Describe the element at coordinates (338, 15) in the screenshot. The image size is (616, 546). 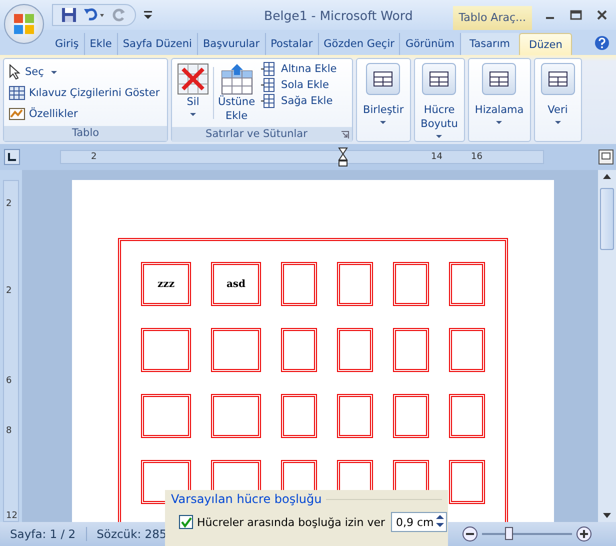
I see `window-title: Belge1 - Microsoft Word` at that location.